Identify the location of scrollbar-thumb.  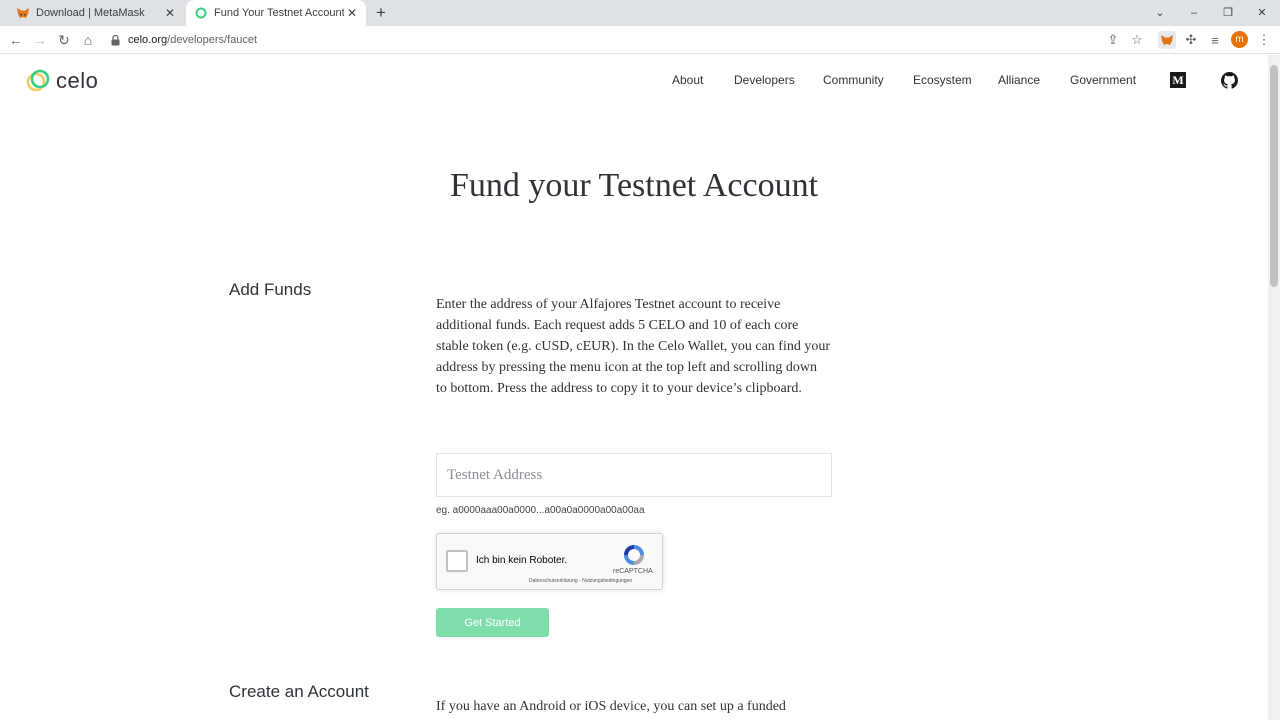
(1274, 176).